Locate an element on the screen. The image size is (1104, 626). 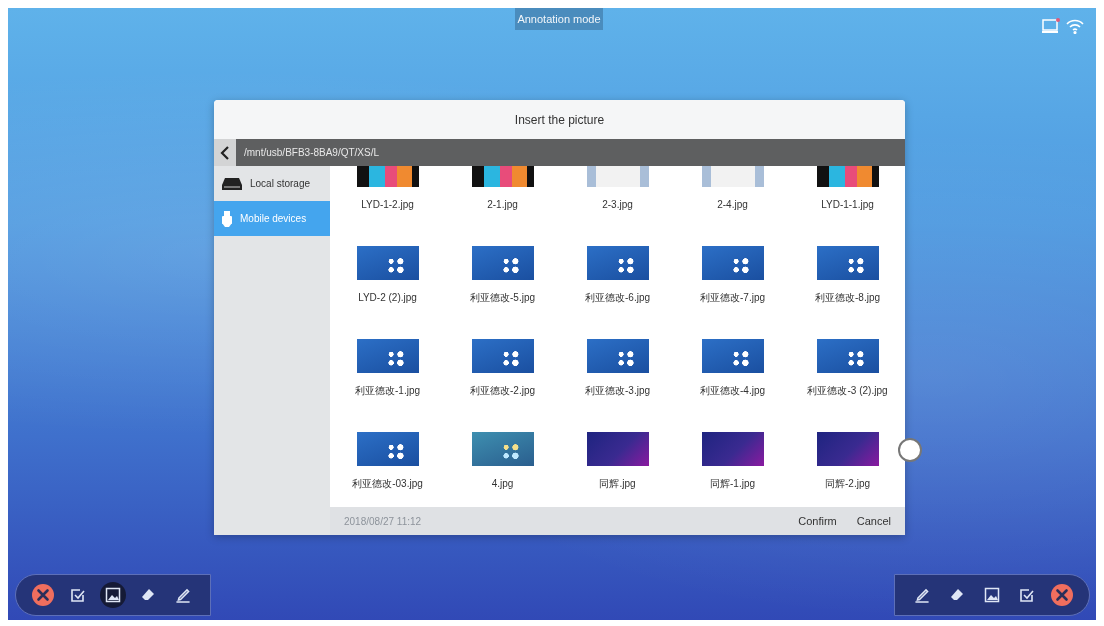
file-name: 利亚德改-2.jpg is located at coordinates (502, 390).